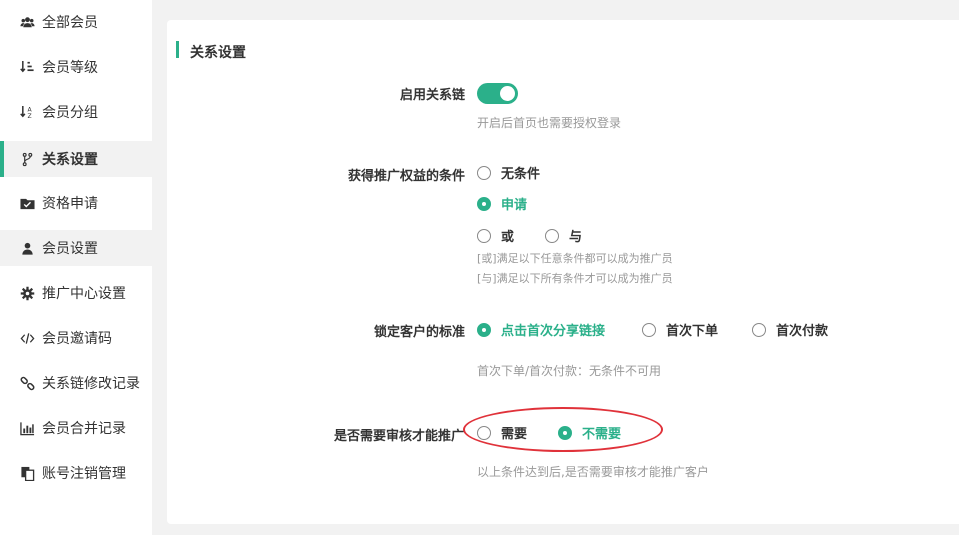 Image resolution: width=959 pixels, height=535 pixels. Describe the element at coordinates (70, 249) in the screenshot. I see `sidebar-item-label: 会员设置` at that location.